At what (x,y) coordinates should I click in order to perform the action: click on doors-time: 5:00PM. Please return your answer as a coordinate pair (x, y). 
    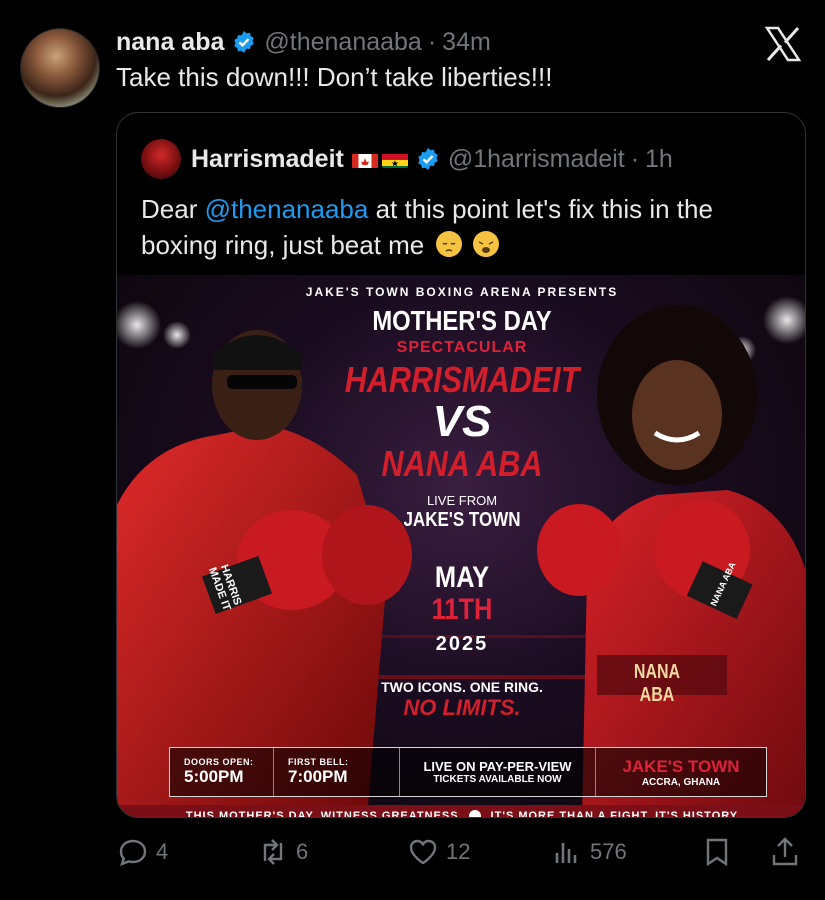
    Looking at the image, I should click on (214, 776).